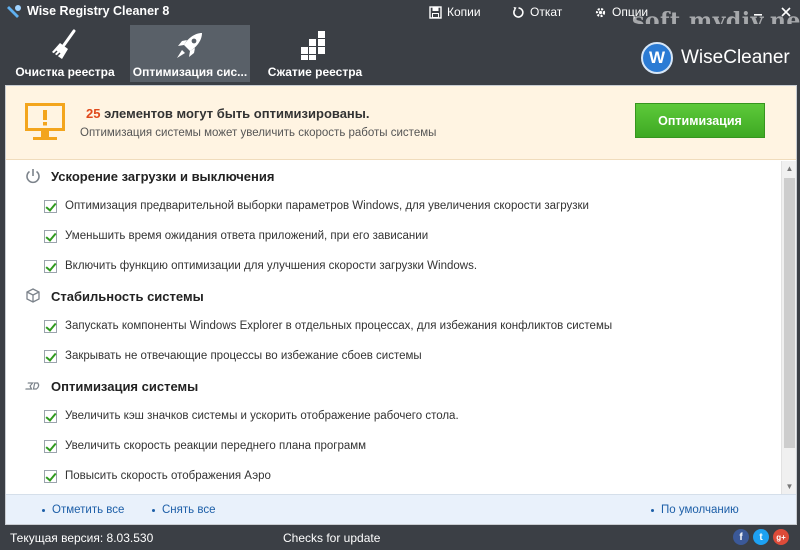  I want to click on minimize-button, so click(758, 12).